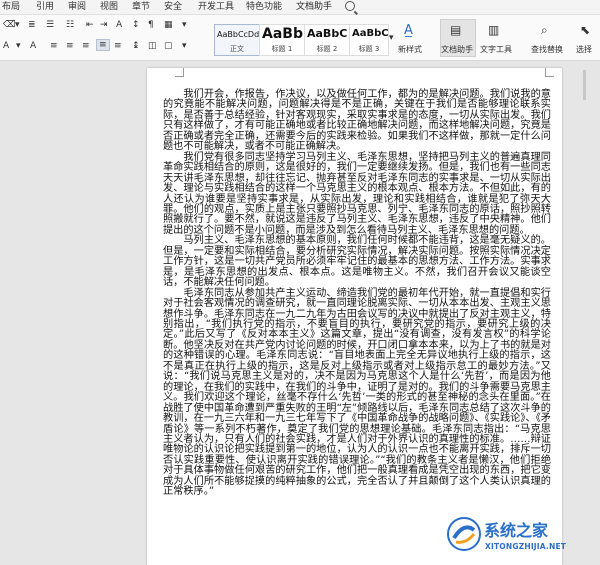  I want to click on indent-decrease-icon: ⇤, so click(90, 25).